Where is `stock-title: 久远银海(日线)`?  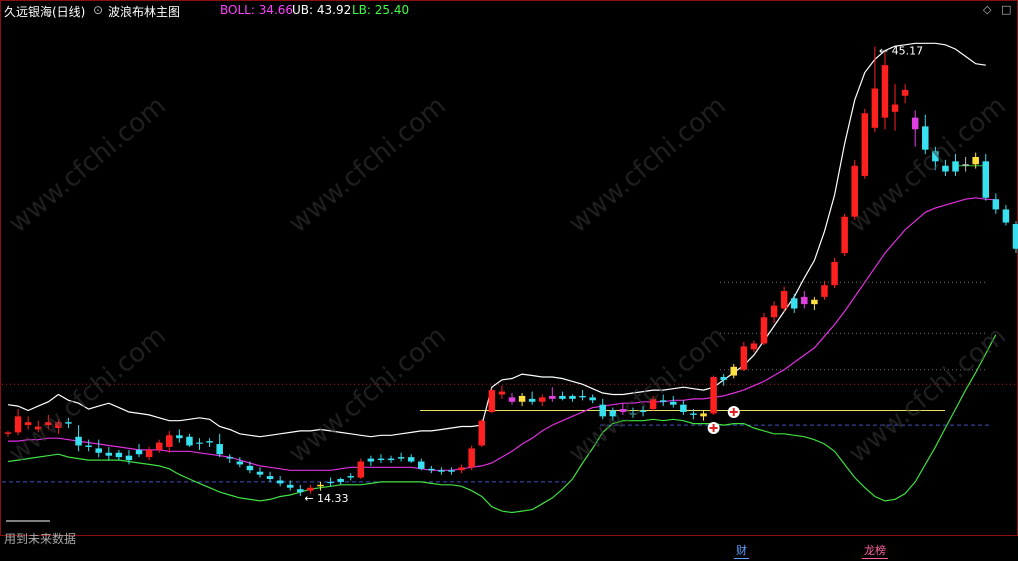 stock-title: 久远银海(日线) is located at coordinates (45, 12).